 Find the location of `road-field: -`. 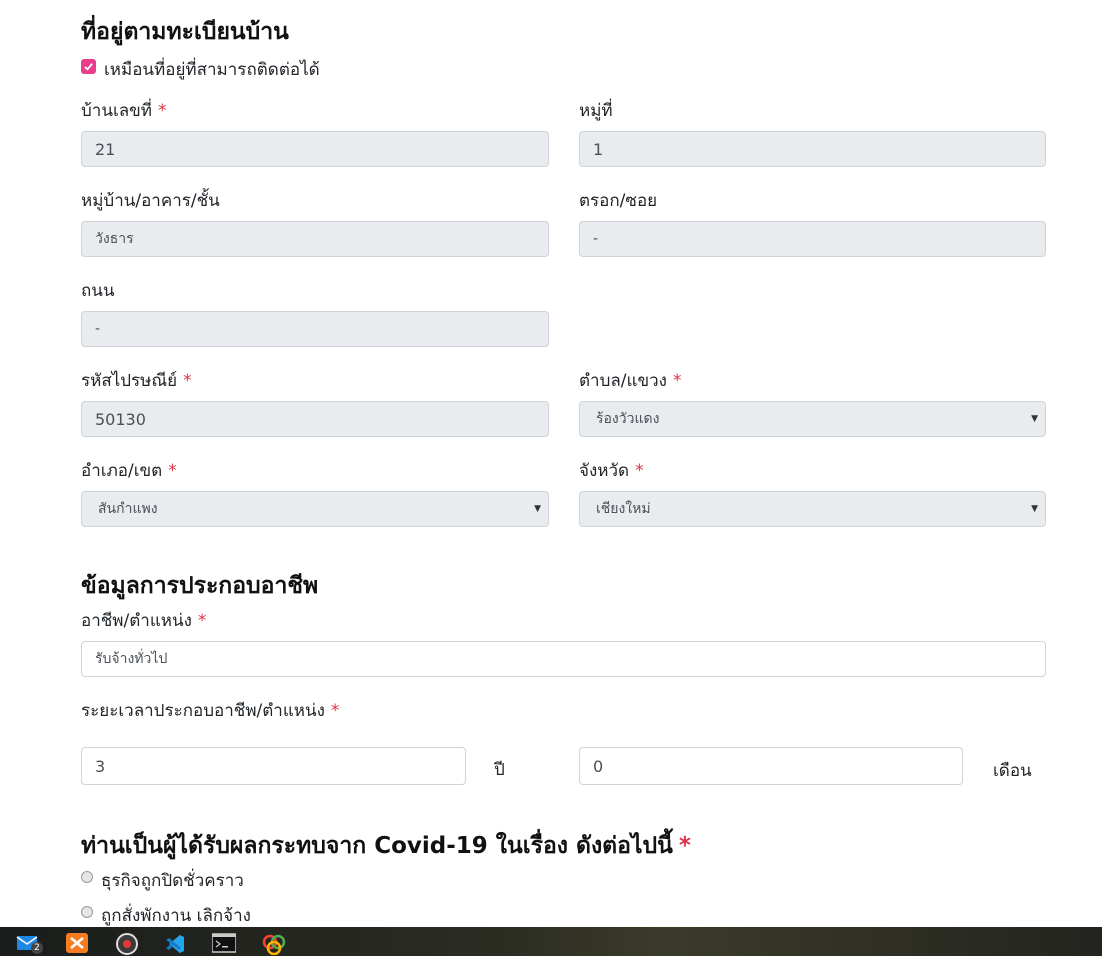

road-field: - is located at coordinates (315, 329).